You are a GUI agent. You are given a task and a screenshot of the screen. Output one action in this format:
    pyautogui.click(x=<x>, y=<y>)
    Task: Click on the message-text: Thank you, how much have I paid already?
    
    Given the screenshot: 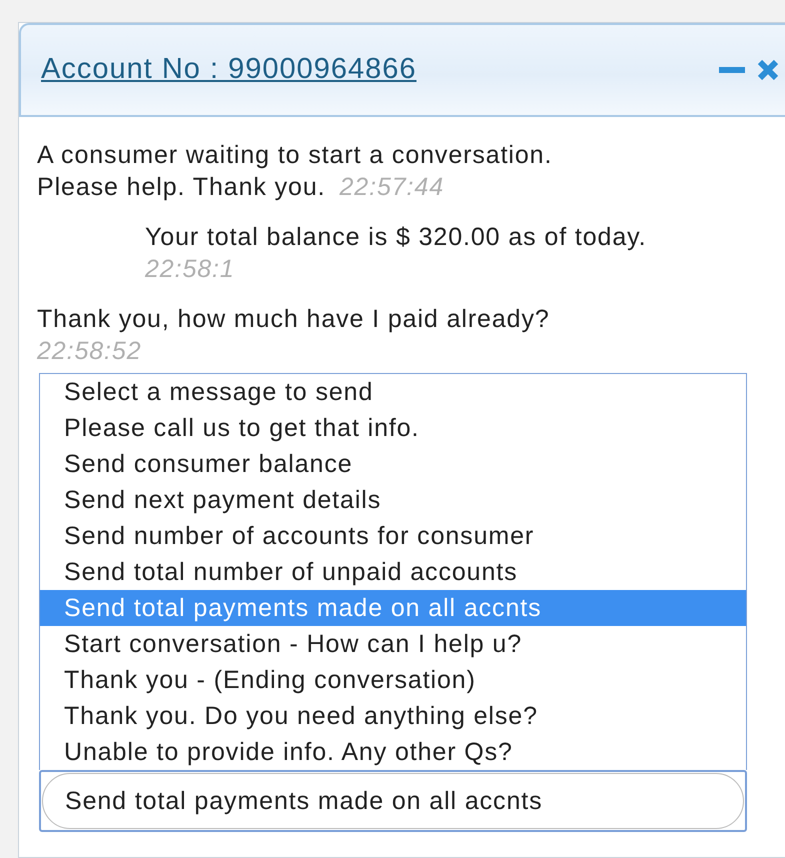 What is the action you would take?
    pyautogui.click(x=293, y=319)
    